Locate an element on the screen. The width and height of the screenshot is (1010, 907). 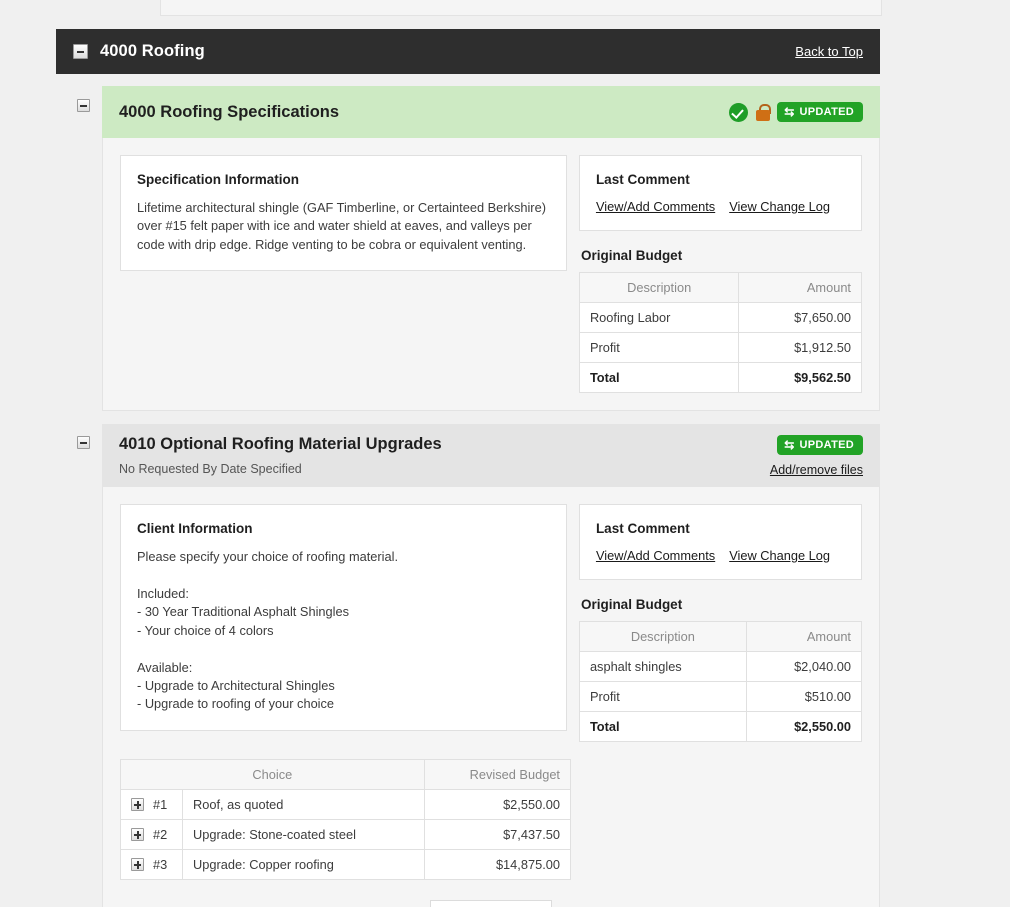
table-row: asphalt shingles $2,040.00 is located at coordinates (720, 666).